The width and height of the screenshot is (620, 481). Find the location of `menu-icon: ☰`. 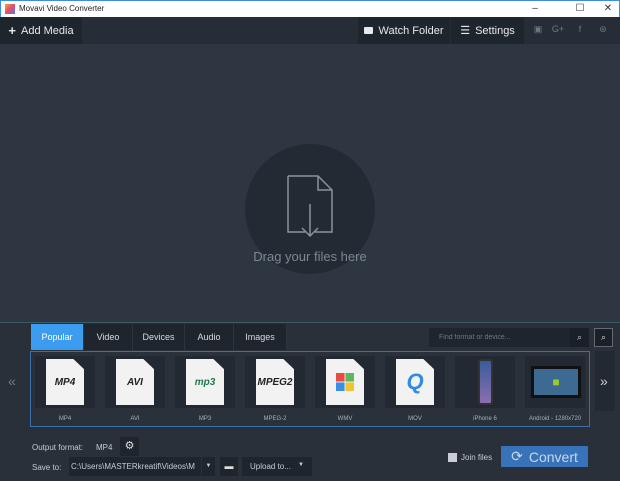

menu-icon: ☰ is located at coordinates (465, 31).